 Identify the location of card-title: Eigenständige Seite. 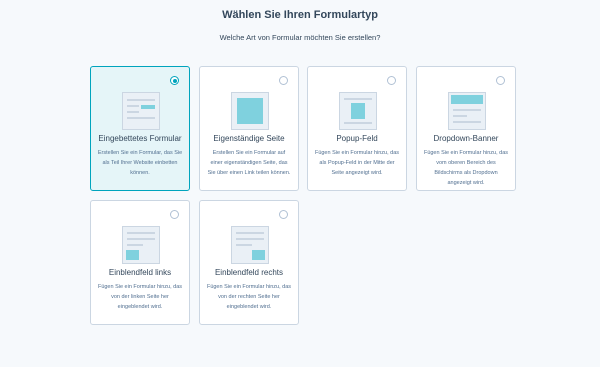
(249, 138).